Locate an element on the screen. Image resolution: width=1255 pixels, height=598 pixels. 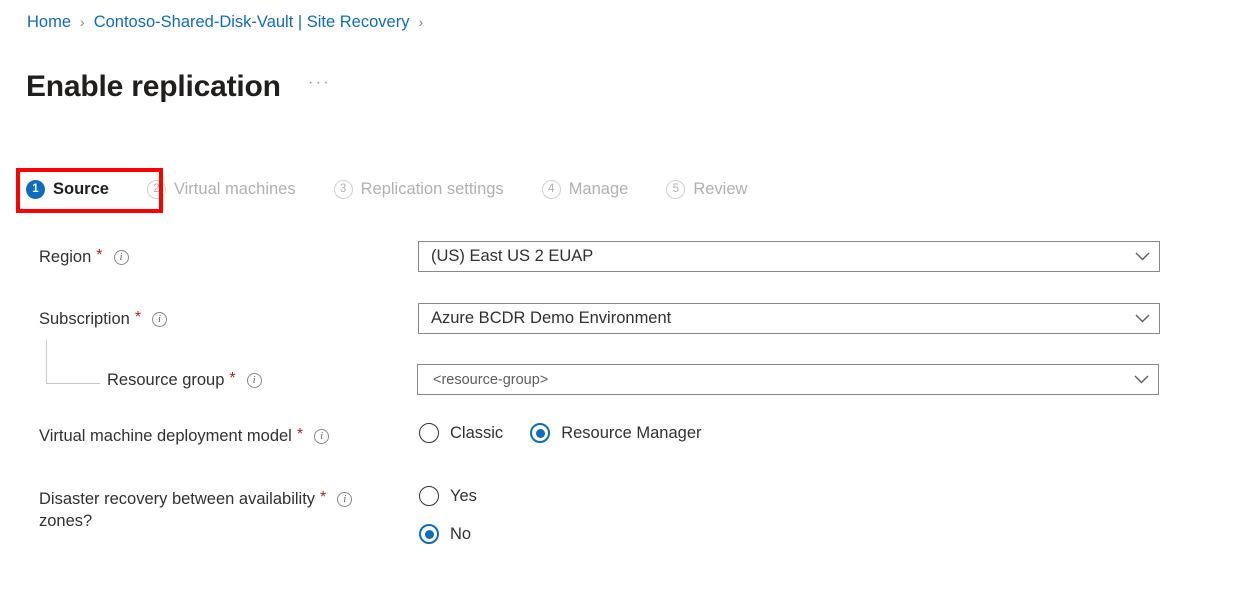
region-label: Region * i is located at coordinates (84, 258).